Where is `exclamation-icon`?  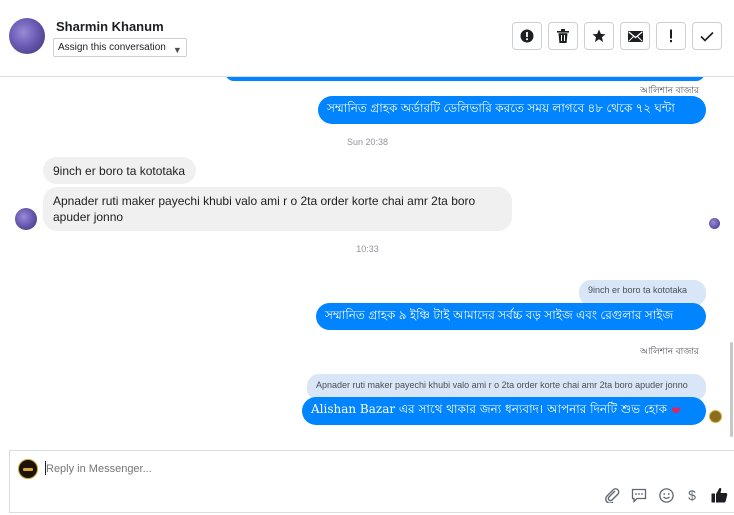
exclamation-icon is located at coordinates (671, 36).